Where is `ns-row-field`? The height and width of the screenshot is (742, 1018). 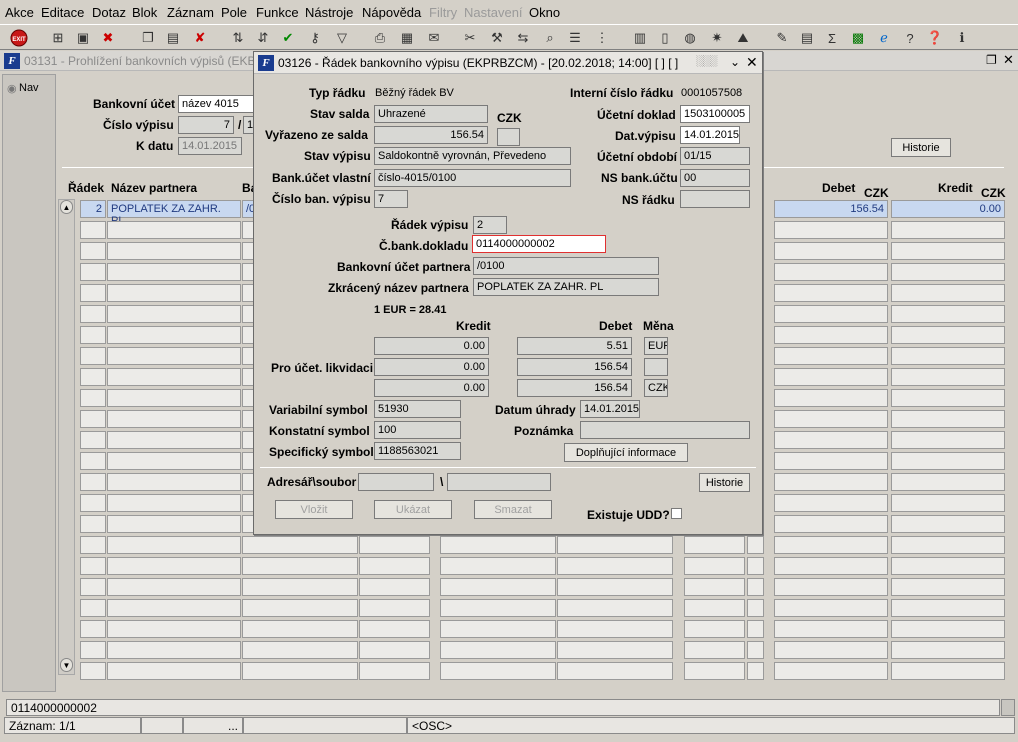 ns-row-field is located at coordinates (715, 199).